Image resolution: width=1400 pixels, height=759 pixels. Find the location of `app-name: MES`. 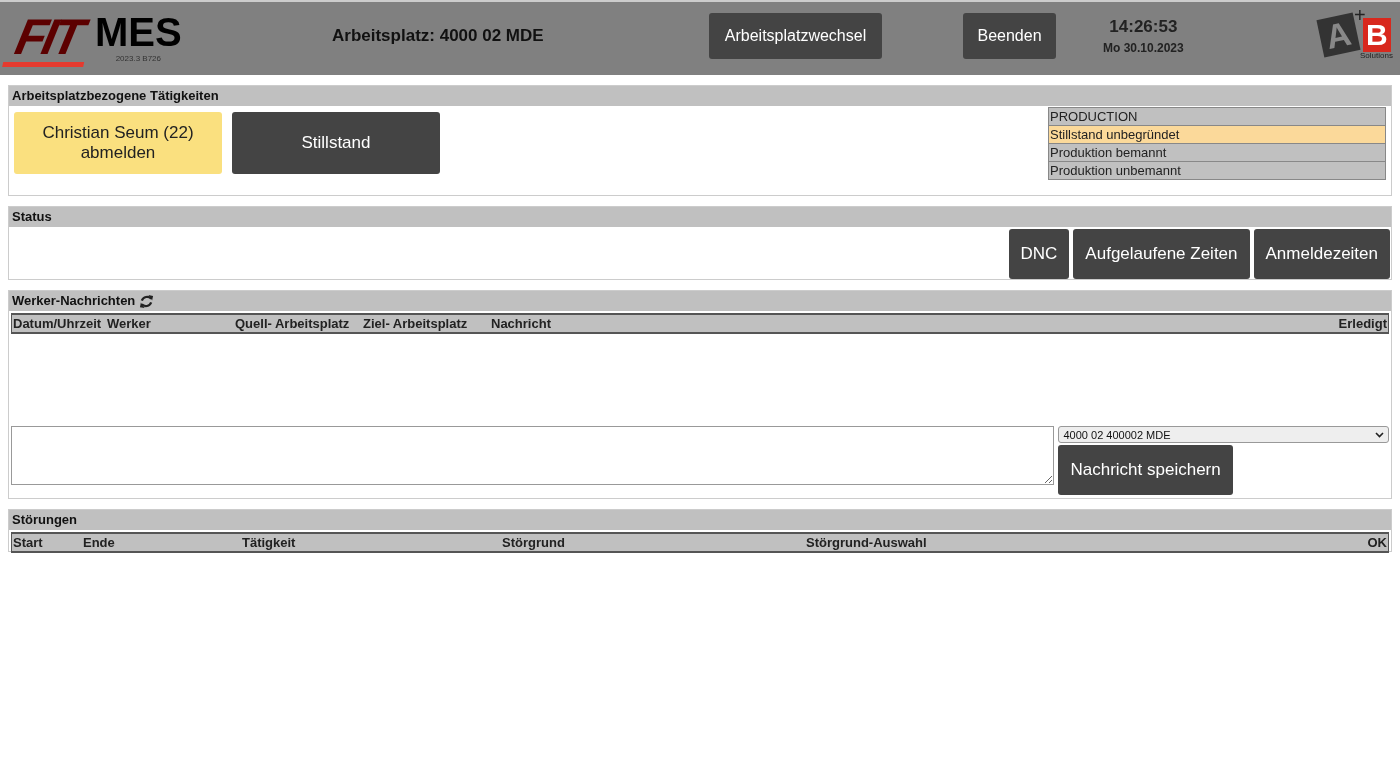

app-name: MES is located at coordinates (138, 32).